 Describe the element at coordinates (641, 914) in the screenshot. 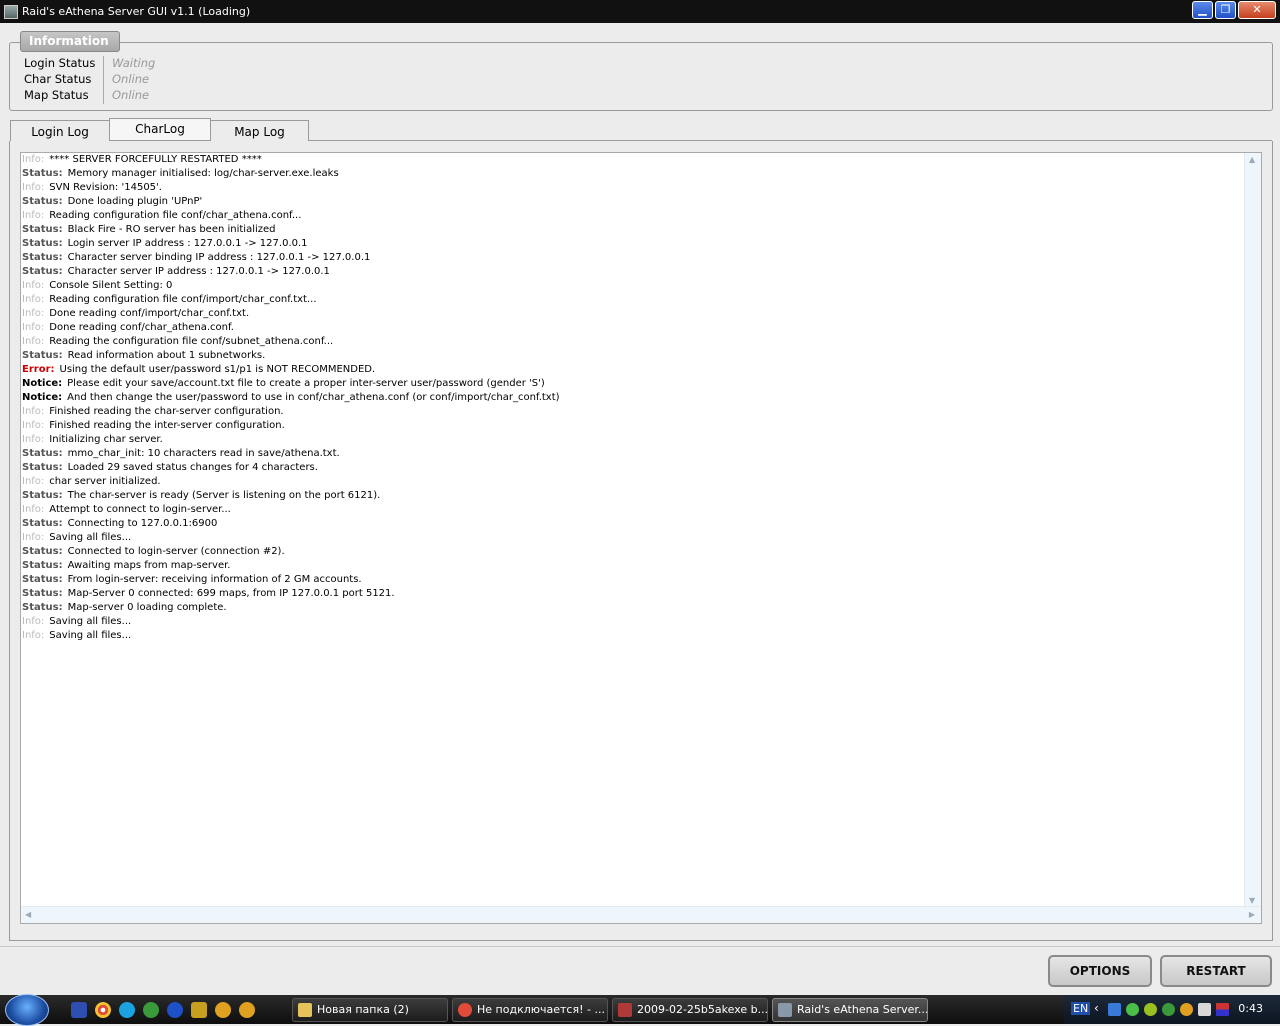

I see `horizontal-scrollbar: ◀ ▶` at that location.